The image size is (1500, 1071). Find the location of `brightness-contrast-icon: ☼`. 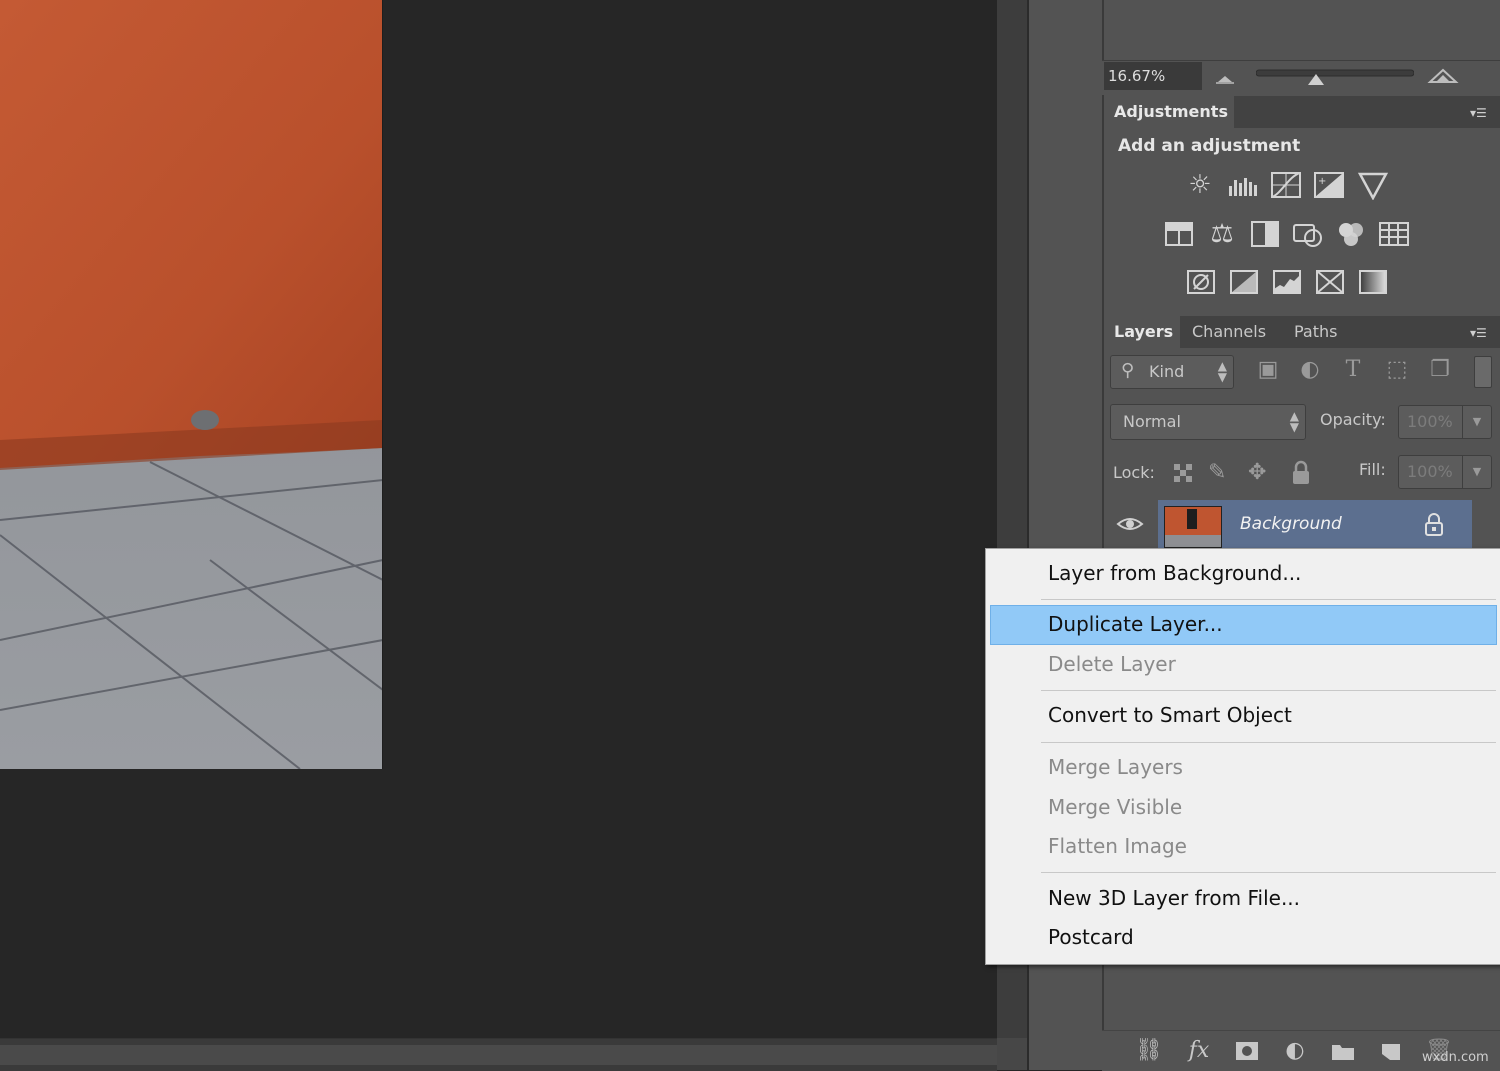

brightness-contrast-icon: ☼ is located at coordinates (1200, 185).